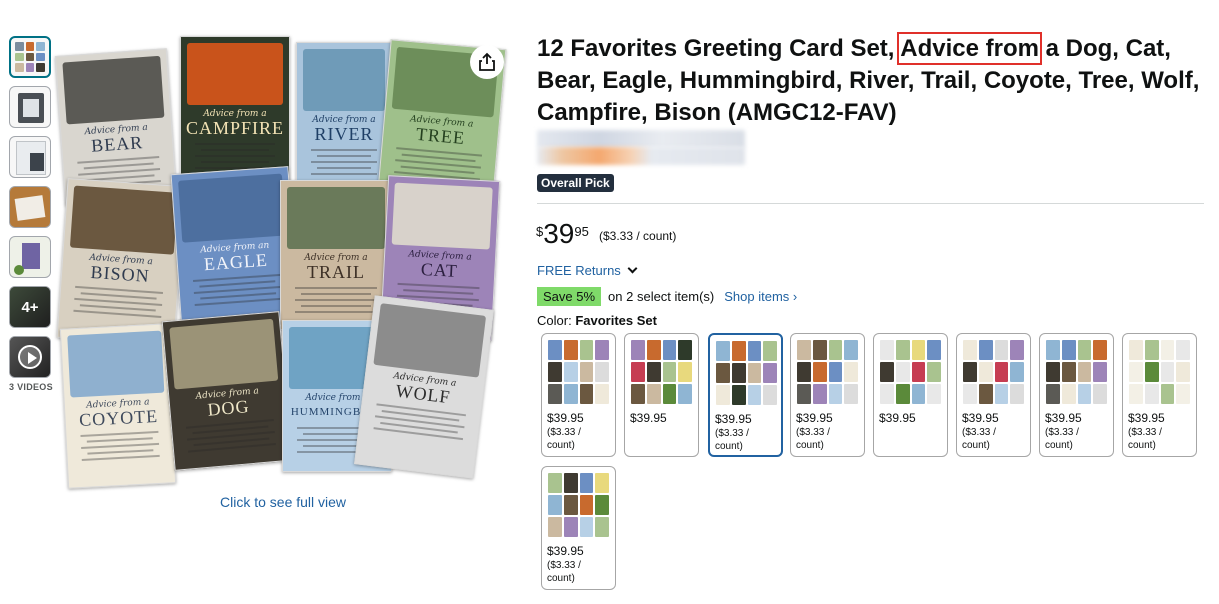  I want to click on color-value: Favorites Set, so click(616, 320).